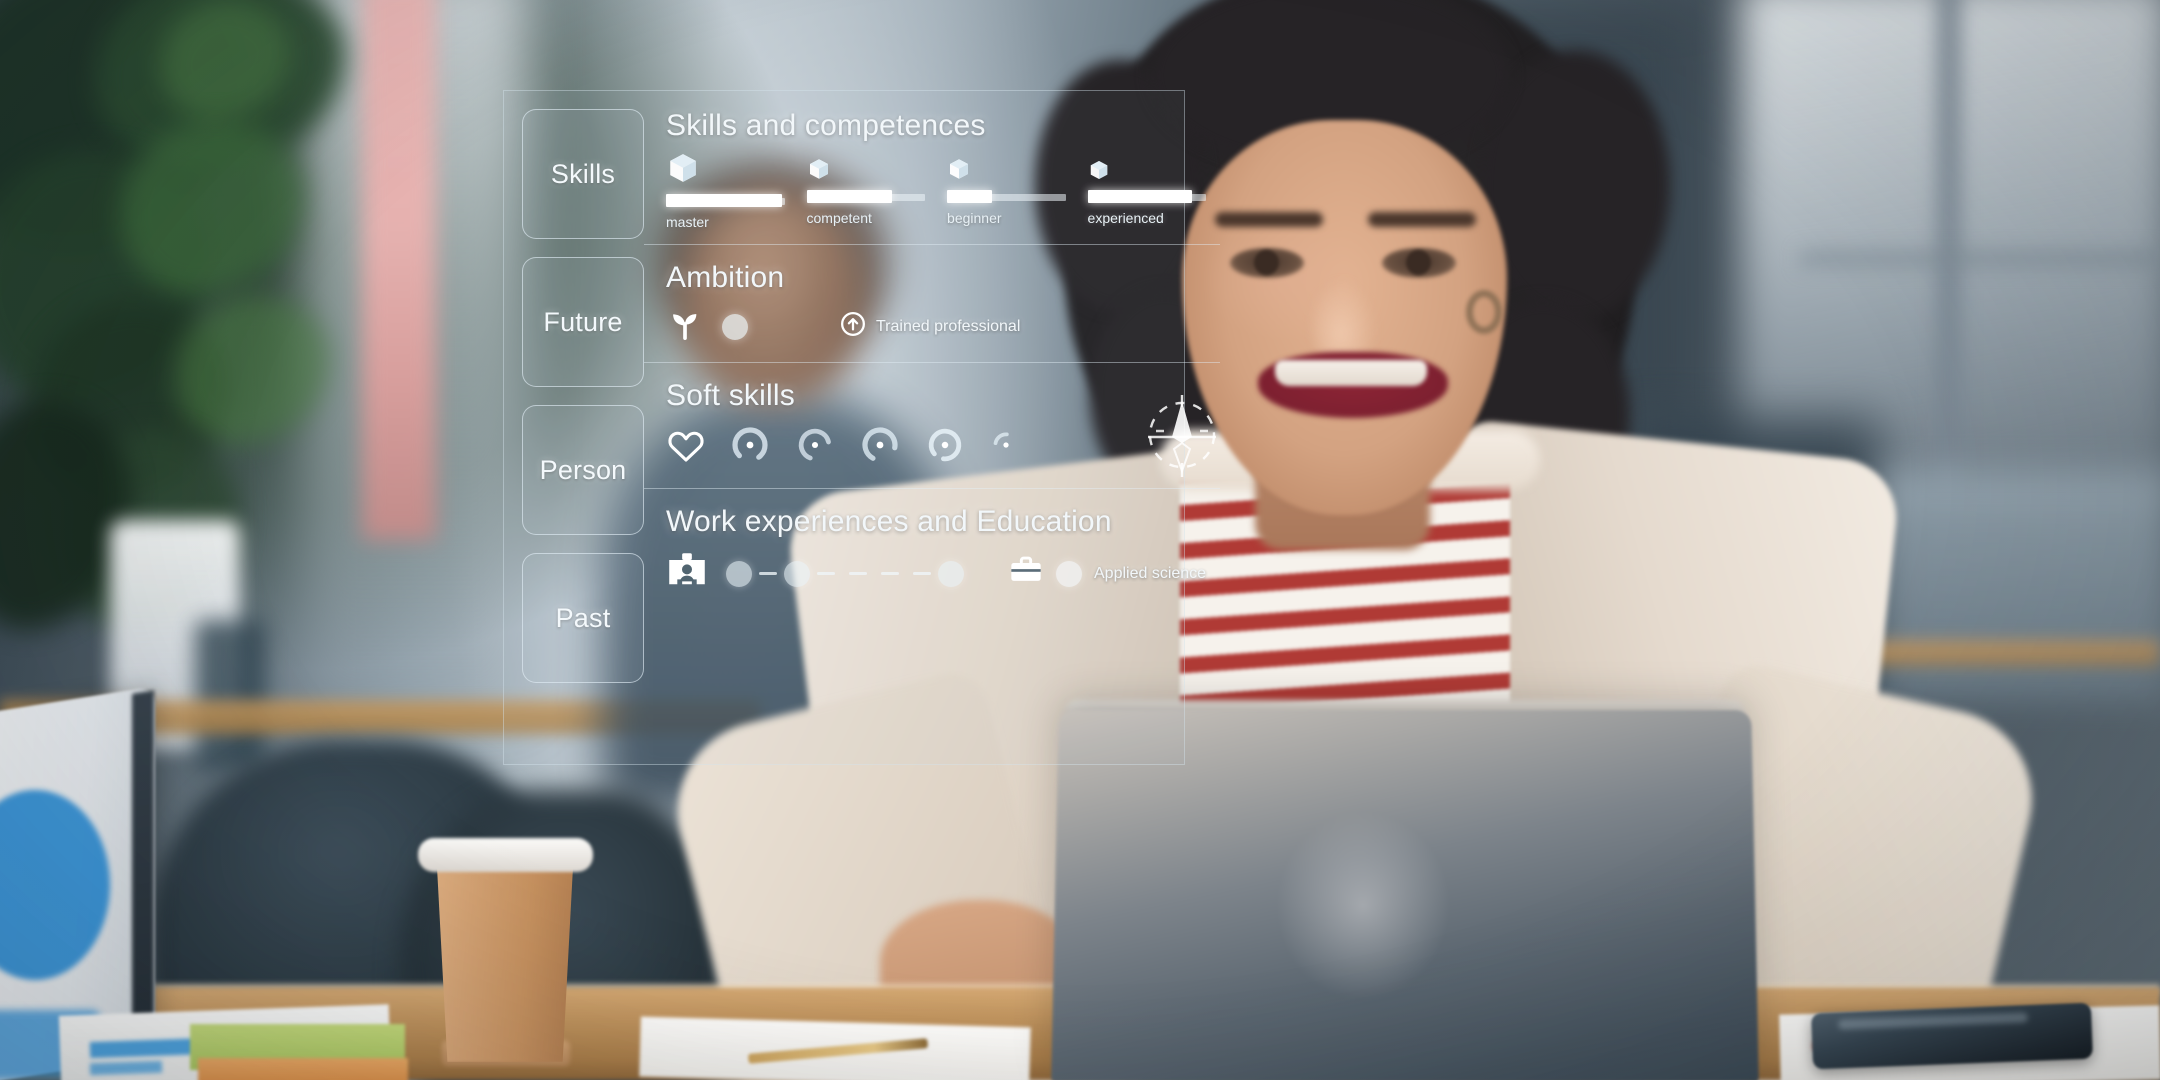 This screenshot has height=1080, width=2160. I want to click on sidebar-item-future: Future, so click(583, 322).